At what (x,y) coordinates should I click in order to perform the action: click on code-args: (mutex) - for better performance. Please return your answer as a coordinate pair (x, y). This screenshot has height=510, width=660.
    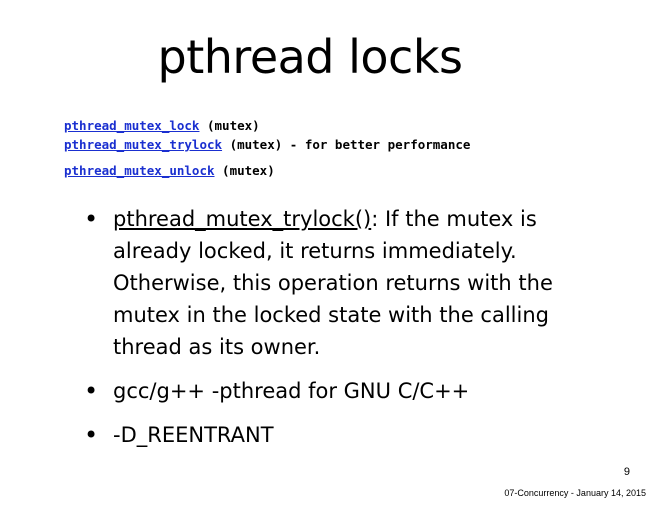
    Looking at the image, I should click on (346, 144).